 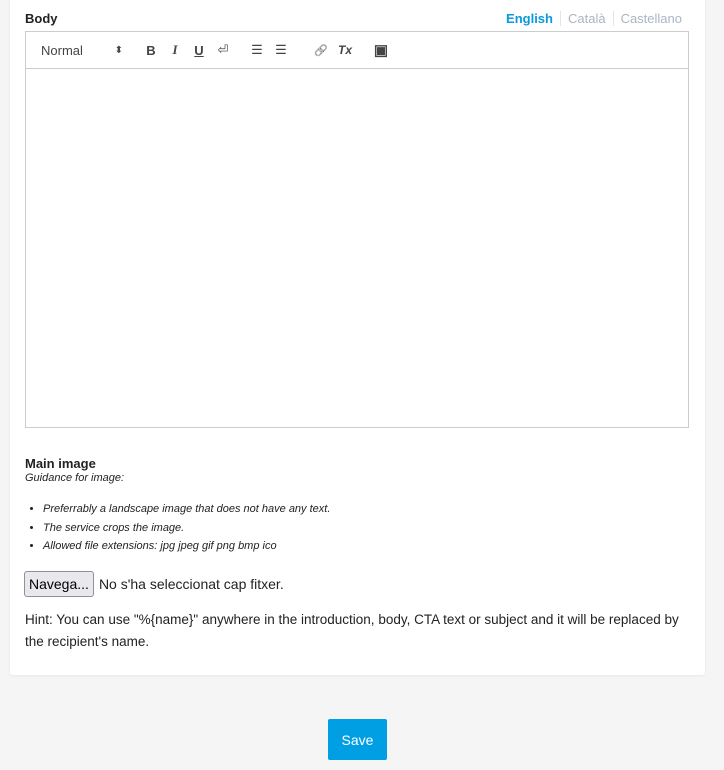 I want to click on ordered-list-icon: ☰, so click(x=257, y=50).